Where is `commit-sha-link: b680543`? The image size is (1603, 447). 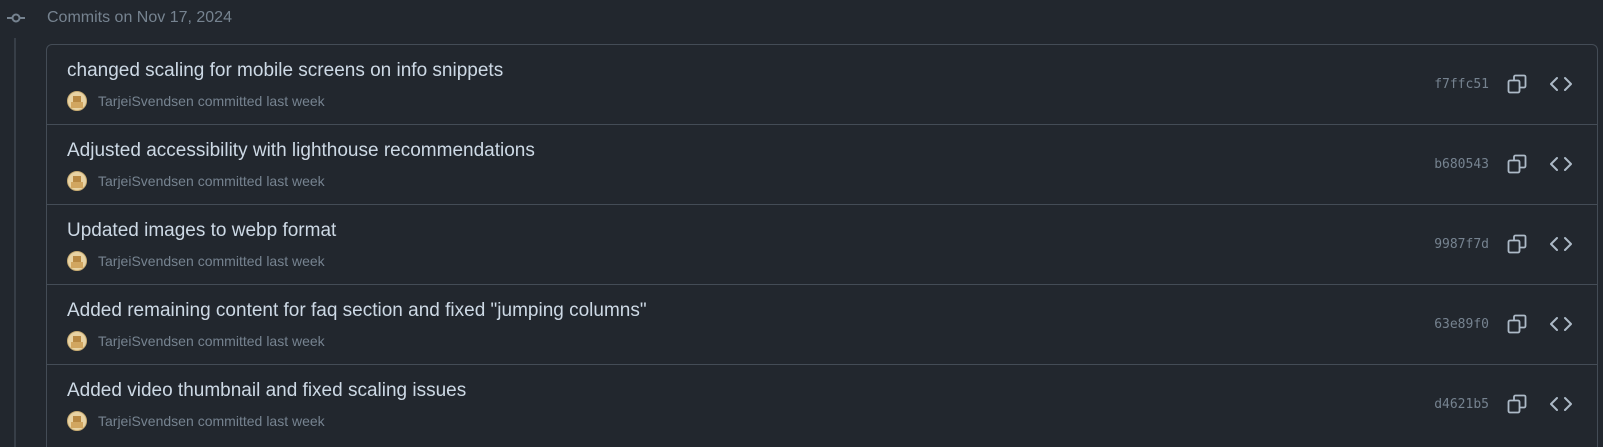
commit-sha-link: b680543 is located at coordinates (1461, 165).